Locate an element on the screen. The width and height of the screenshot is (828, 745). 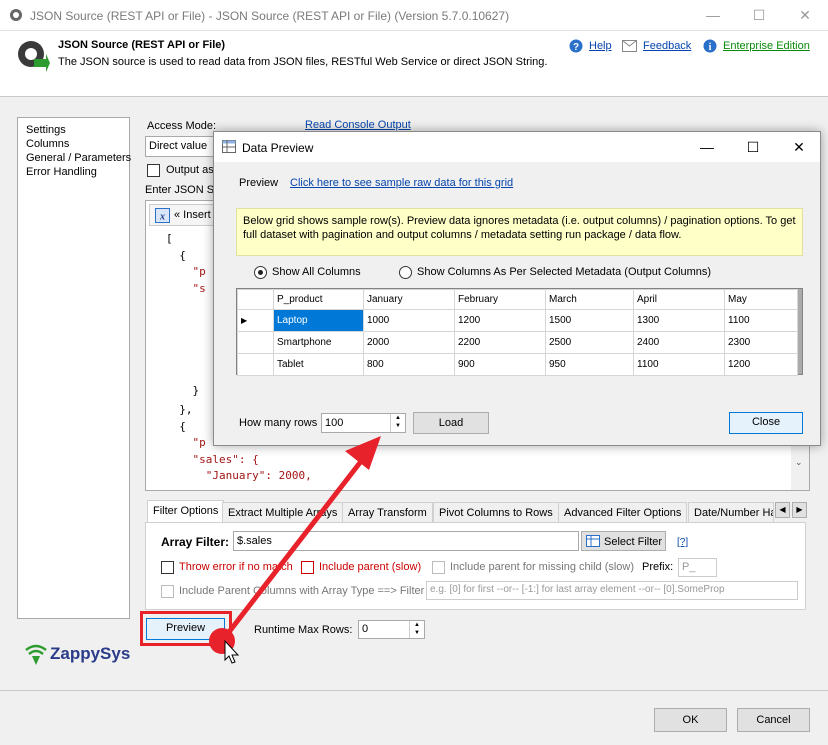
help-icon: ? is located at coordinates (576, 46).